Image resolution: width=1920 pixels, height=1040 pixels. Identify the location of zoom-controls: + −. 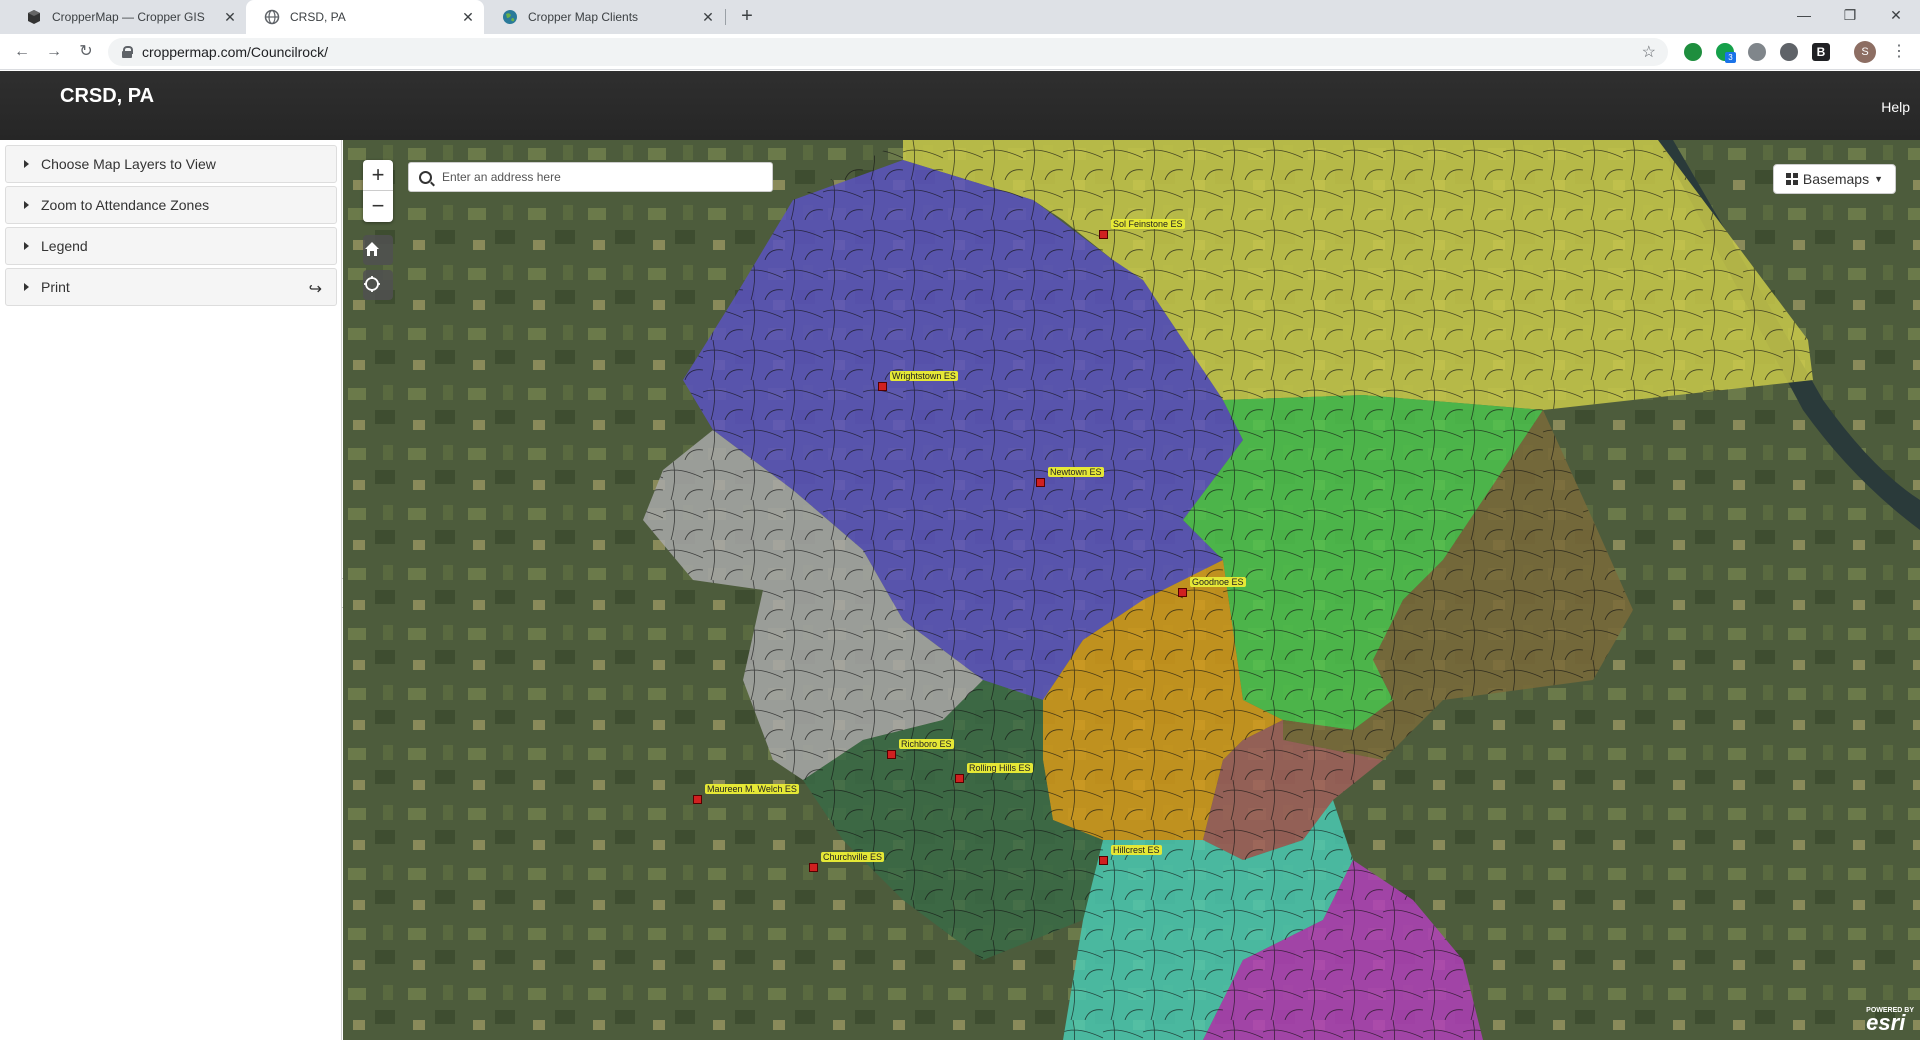
(378, 191).